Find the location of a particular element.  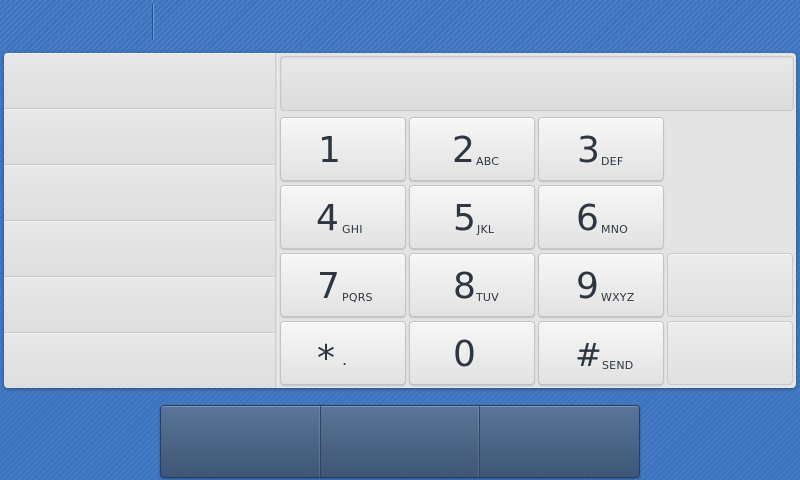

side-key-upper is located at coordinates (730, 285).